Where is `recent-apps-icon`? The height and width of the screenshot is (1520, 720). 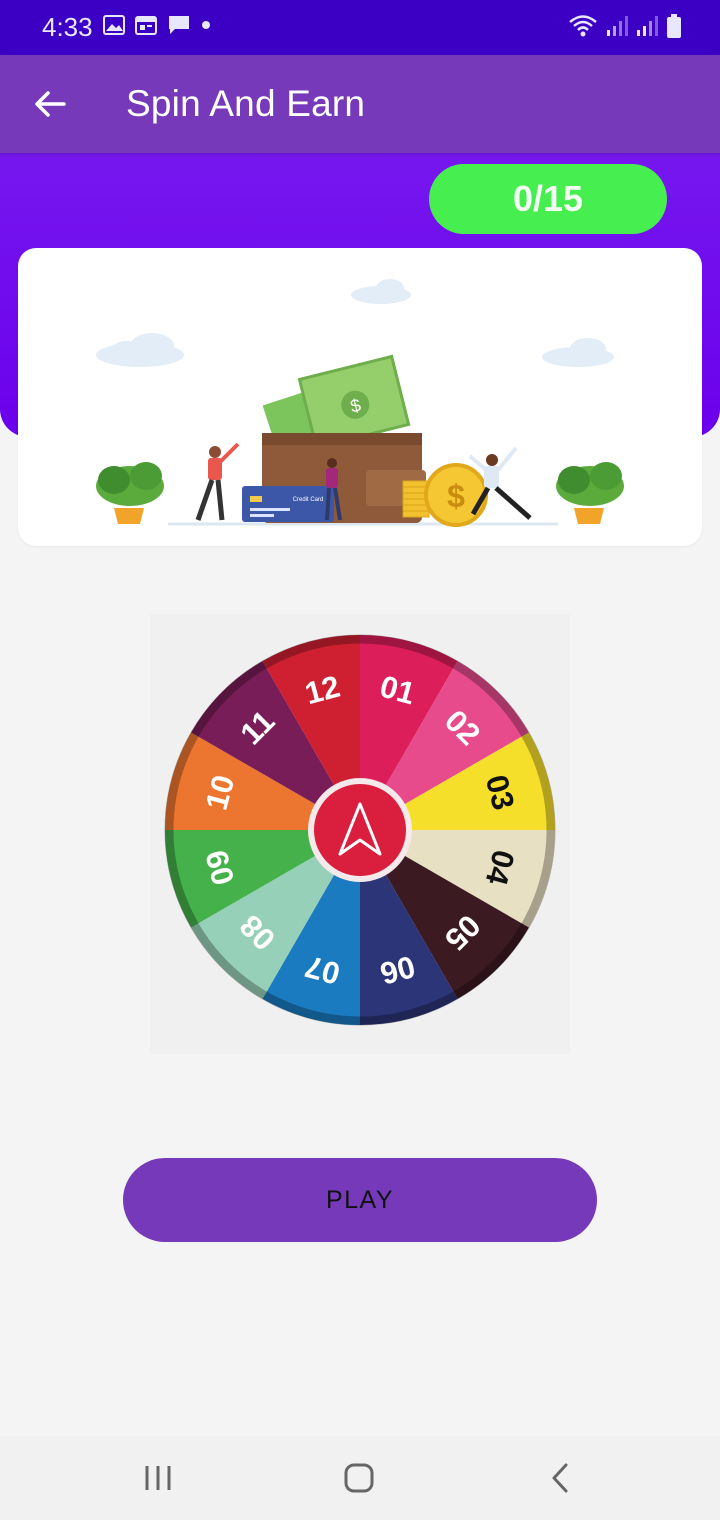
recent-apps-icon is located at coordinates (158, 1478).